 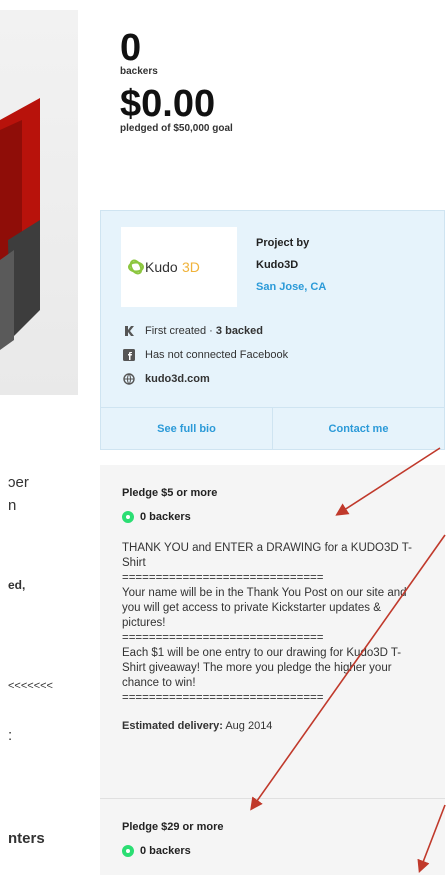 What do you see at coordinates (20, 224) in the screenshot?
I see `printer-image` at bounding box center [20, 224].